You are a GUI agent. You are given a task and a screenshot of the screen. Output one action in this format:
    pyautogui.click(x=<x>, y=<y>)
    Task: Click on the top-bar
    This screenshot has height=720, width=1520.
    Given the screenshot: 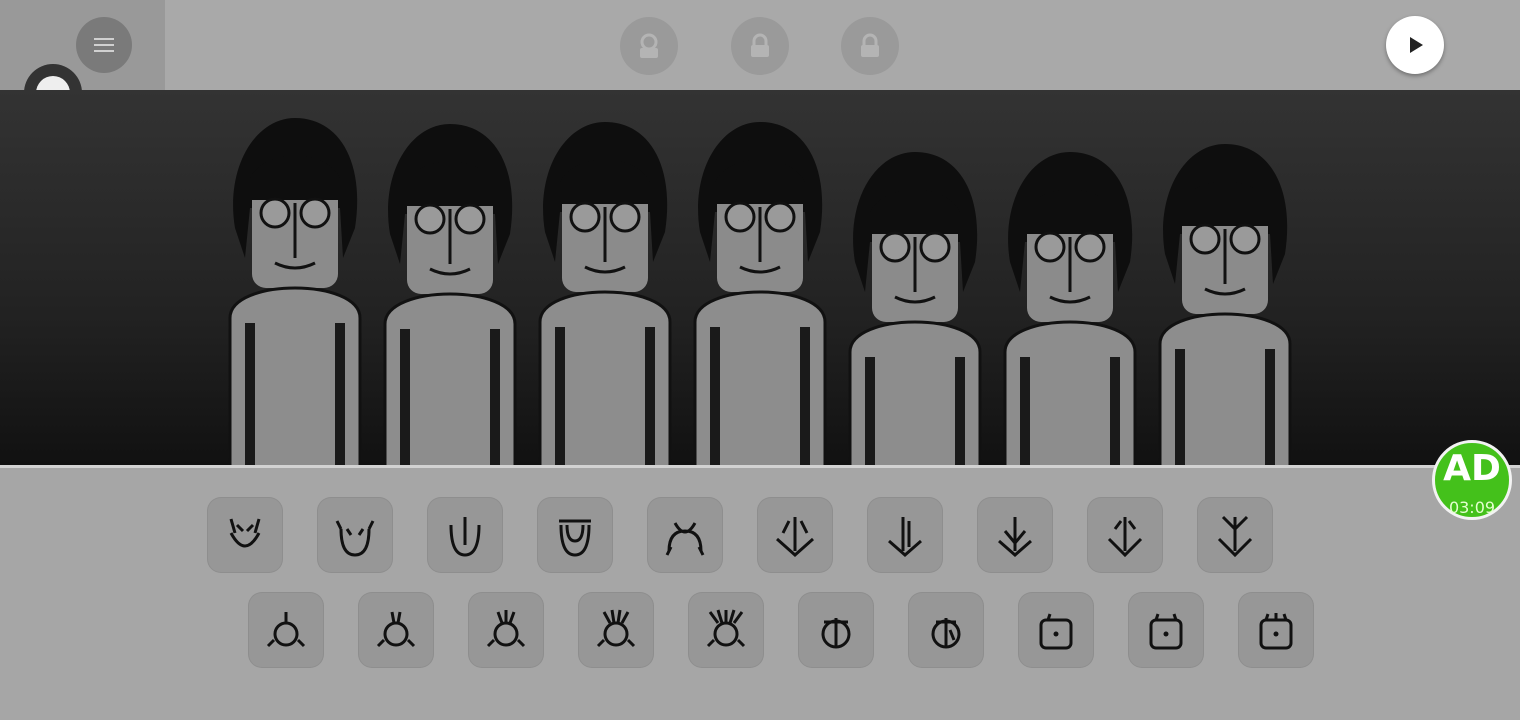 What is the action you would take?
    pyautogui.click(x=760, y=45)
    